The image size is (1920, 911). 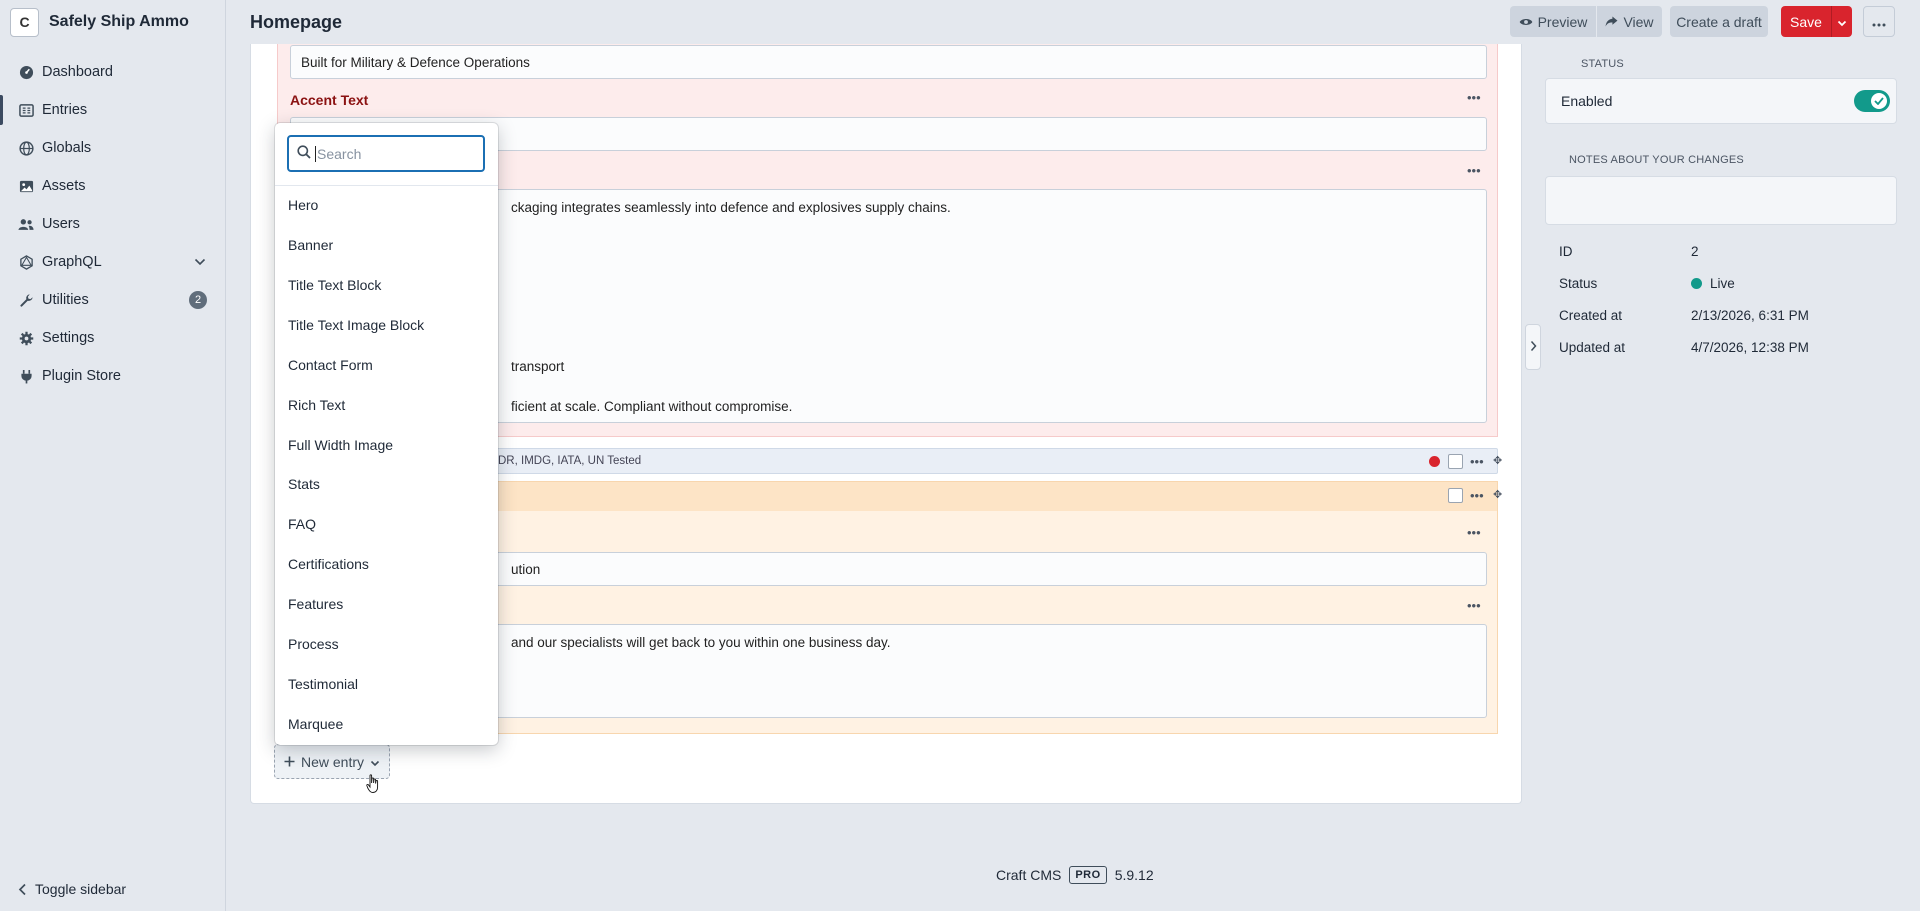 I want to click on toggle-sidebar-button: Toggle sidebar, so click(x=72, y=889).